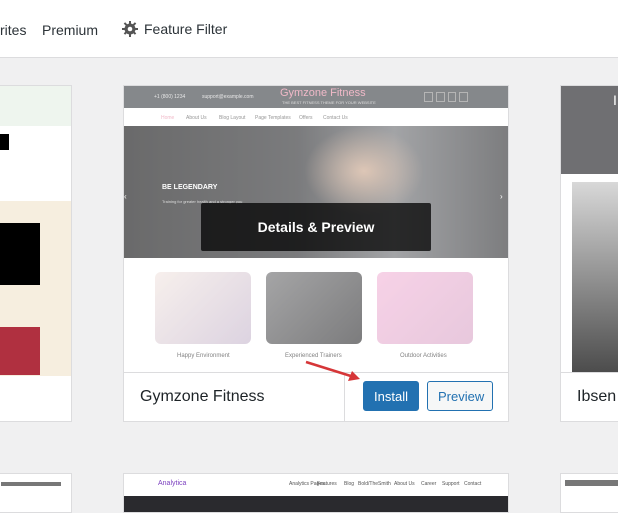 The width and height of the screenshot is (618, 513). What do you see at coordinates (172, 483) in the screenshot?
I see `bottom-center-logo: Analytica` at bounding box center [172, 483].